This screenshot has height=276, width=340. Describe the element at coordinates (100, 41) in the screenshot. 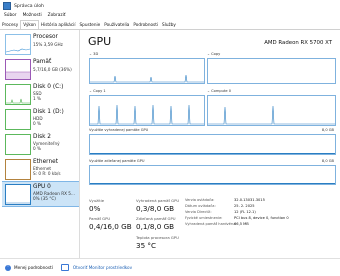

I see `page-title: GPU` at that location.